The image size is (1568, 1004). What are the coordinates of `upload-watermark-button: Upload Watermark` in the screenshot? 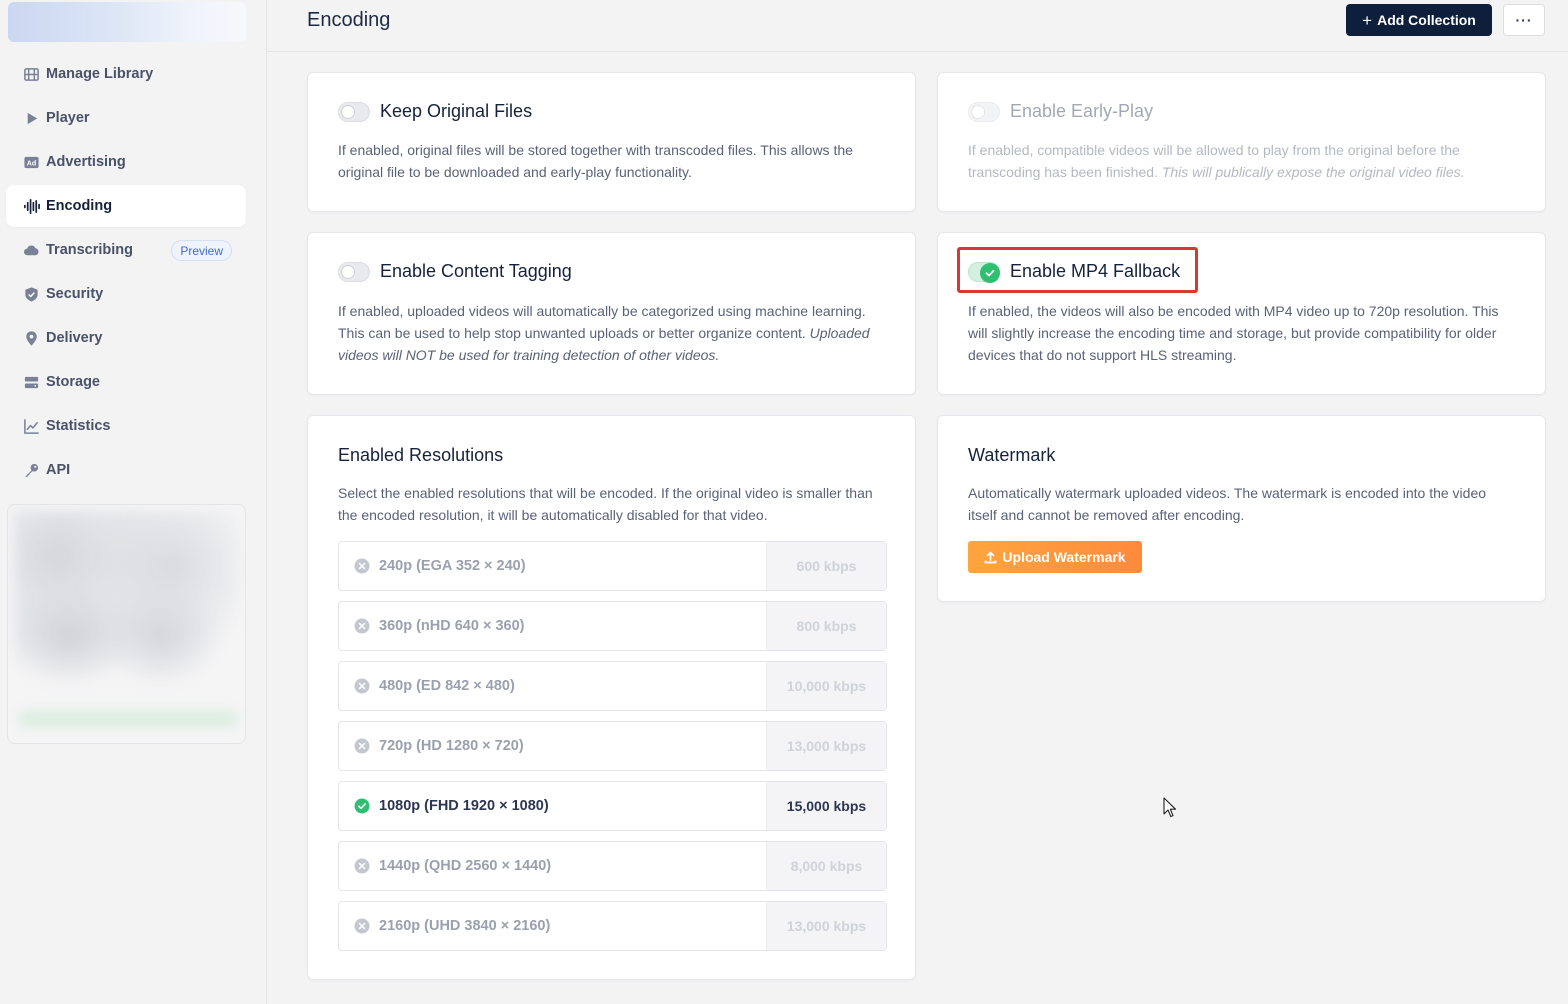 It's located at (1055, 557).